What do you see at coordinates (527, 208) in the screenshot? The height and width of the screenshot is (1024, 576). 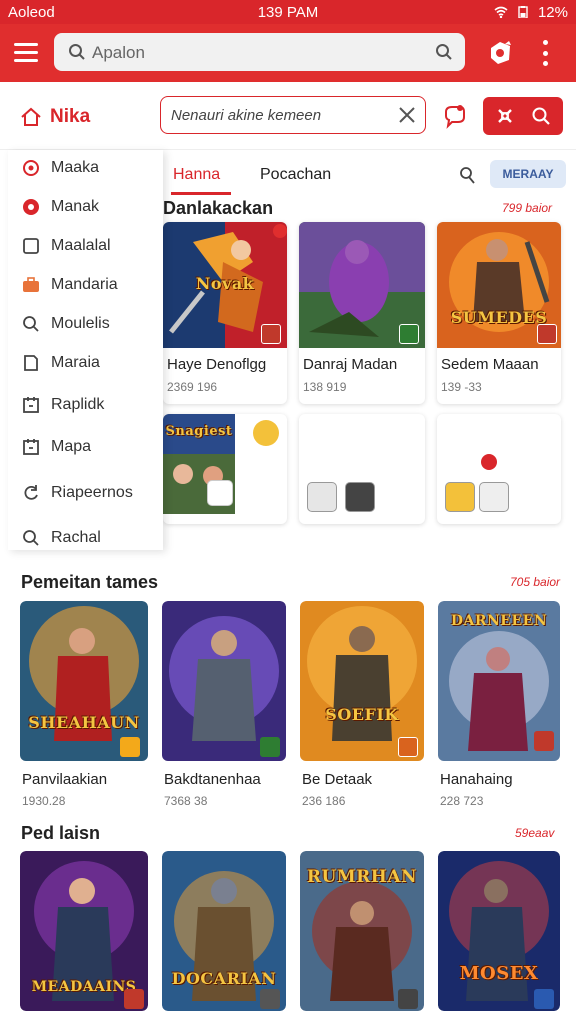 I see `see-all-link: 799 baior` at bounding box center [527, 208].